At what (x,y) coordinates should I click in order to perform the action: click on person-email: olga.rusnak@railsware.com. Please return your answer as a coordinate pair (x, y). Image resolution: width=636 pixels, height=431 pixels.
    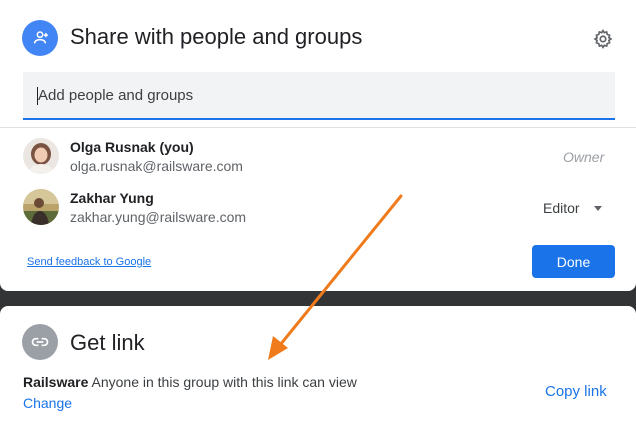
    Looking at the image, I should click on (156, 166).